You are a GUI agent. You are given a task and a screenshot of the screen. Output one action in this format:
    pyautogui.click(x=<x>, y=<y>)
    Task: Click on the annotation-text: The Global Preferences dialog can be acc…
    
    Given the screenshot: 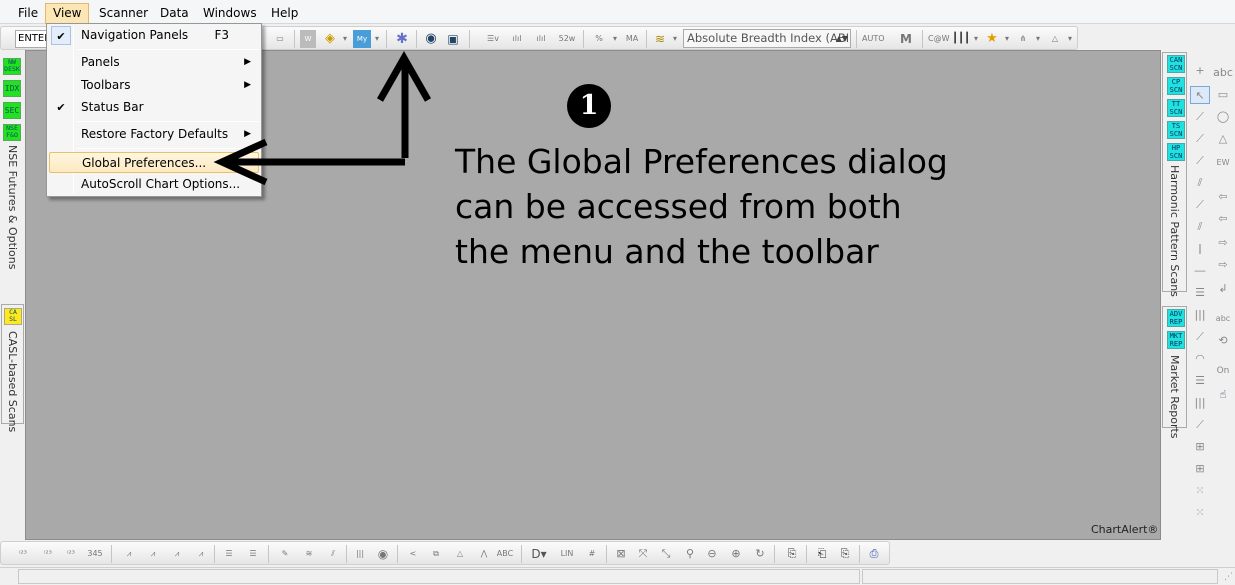 What is the action you would take?
    pyautogui.click(x=701, y=206)
    